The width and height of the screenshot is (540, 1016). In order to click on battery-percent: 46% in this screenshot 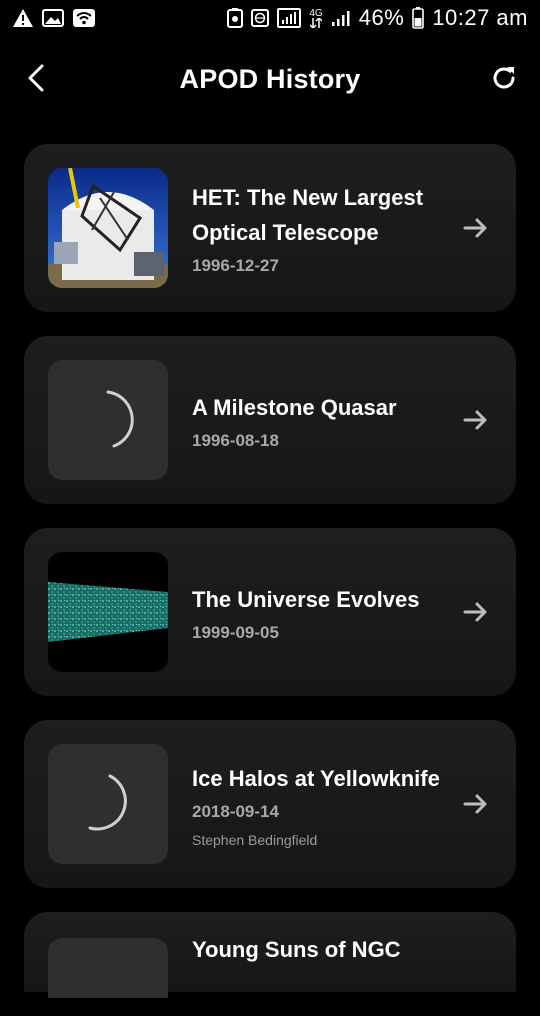, I will do `click(381, 17)`.